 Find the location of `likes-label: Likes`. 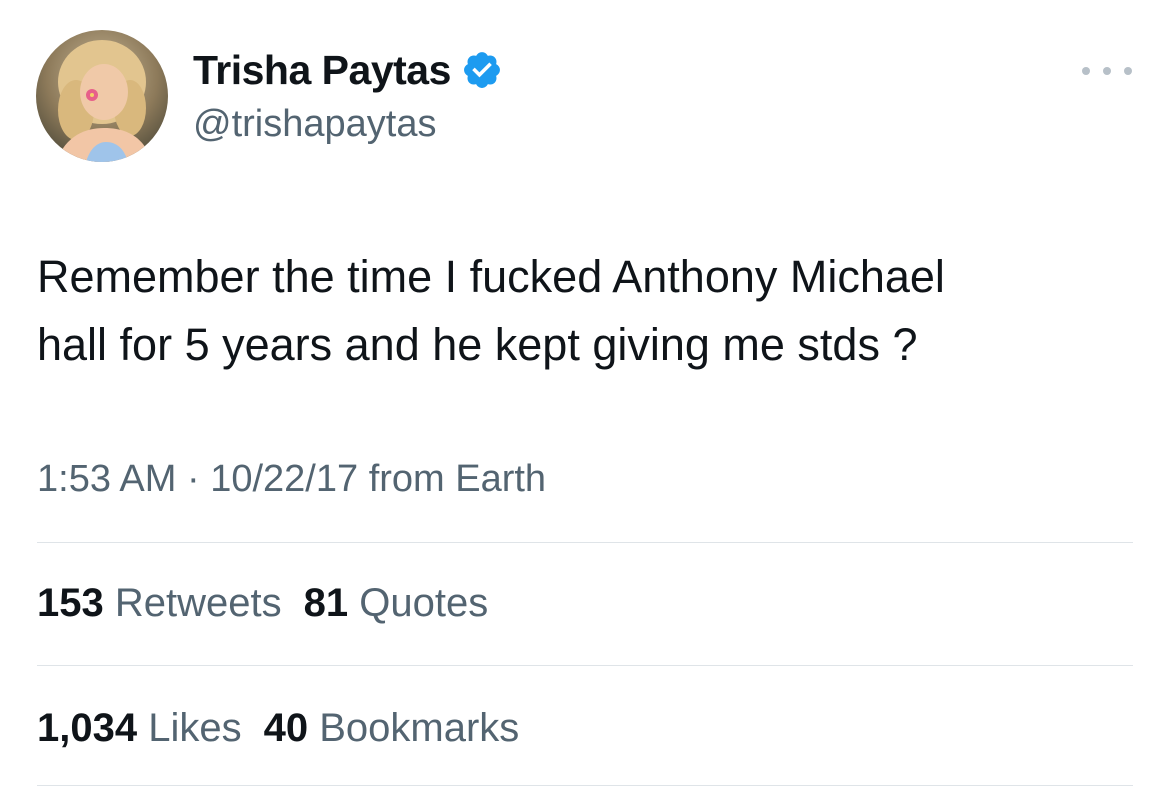

likes-label: Likes is located at coordinates (195, 728).